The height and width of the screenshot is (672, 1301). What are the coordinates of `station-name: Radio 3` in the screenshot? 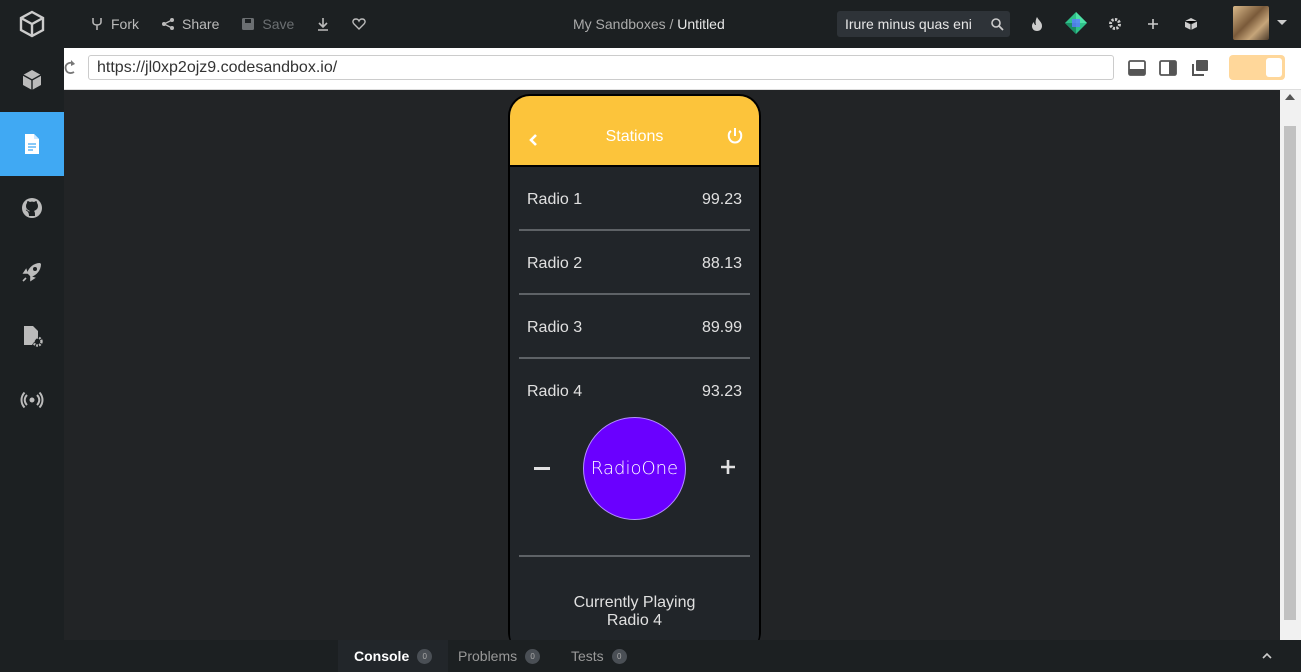 It's located at (555, 327).